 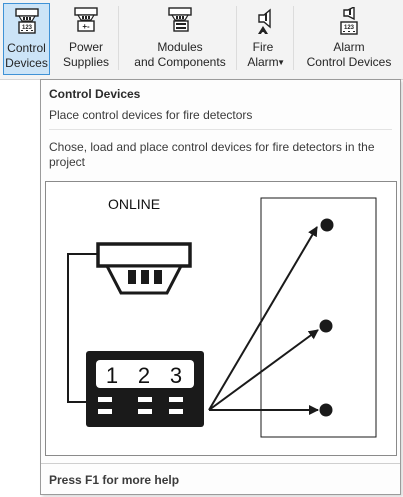 What do you see at coordinates (349, 62) in the screenshot?
I see `button-label-line2: Control Devices` at bounding box center [349, 62].